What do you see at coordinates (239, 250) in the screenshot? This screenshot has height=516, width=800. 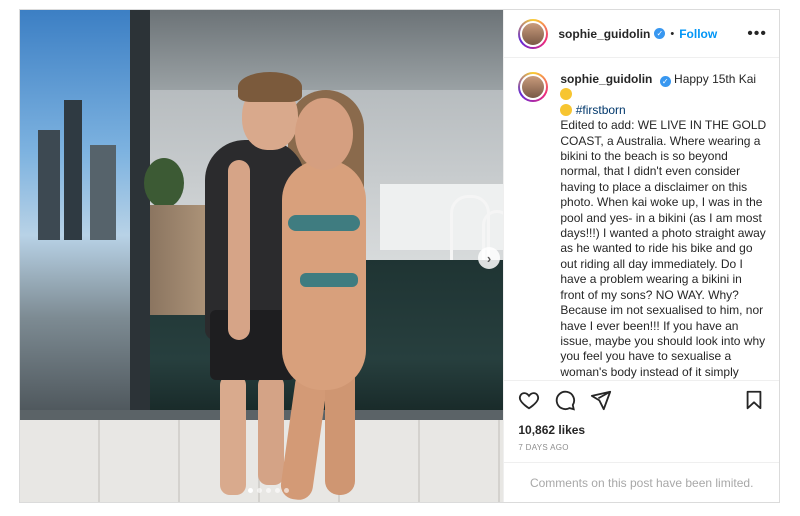 I see `boy-arm` at bounding box center [239, 250].